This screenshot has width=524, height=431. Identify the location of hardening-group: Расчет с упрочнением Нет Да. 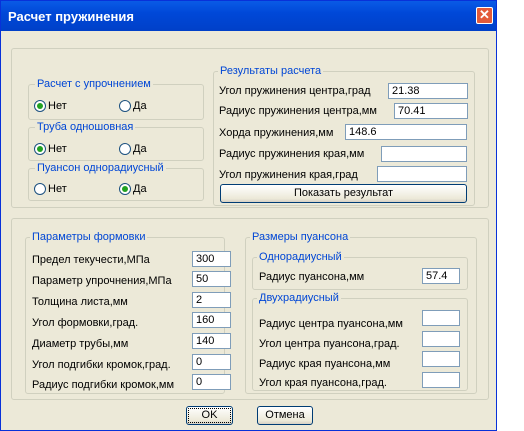
(116, 99).